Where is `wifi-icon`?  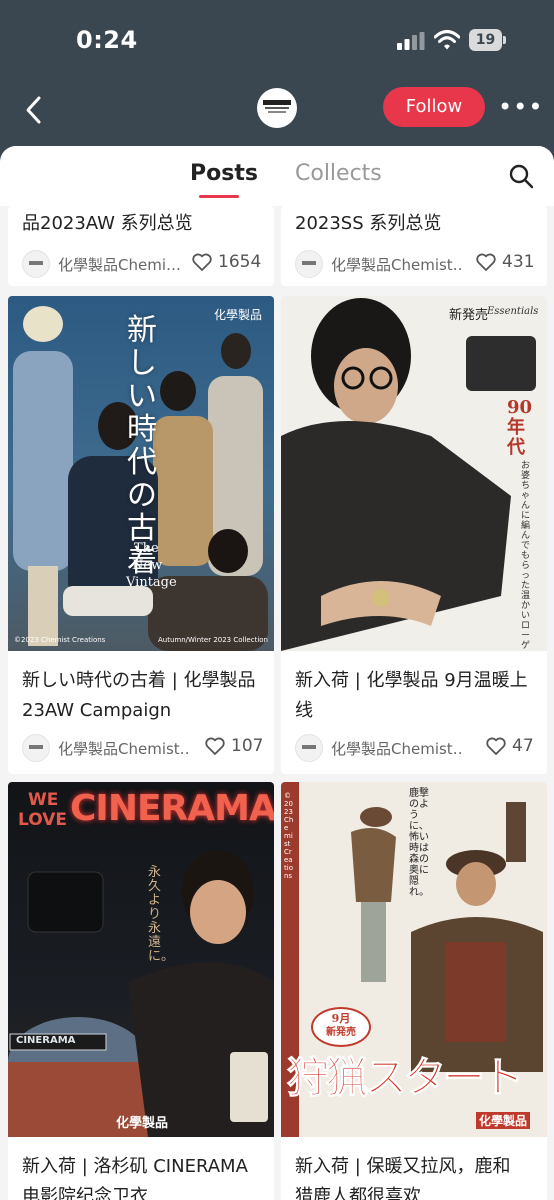
wifi-icon is located at coordinates (447, 40).